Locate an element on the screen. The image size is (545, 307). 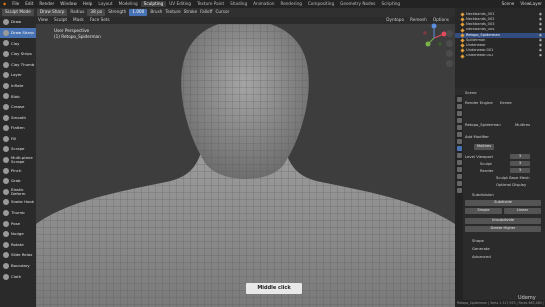
radius-field: 38 px is located at coordinates (96, 12).